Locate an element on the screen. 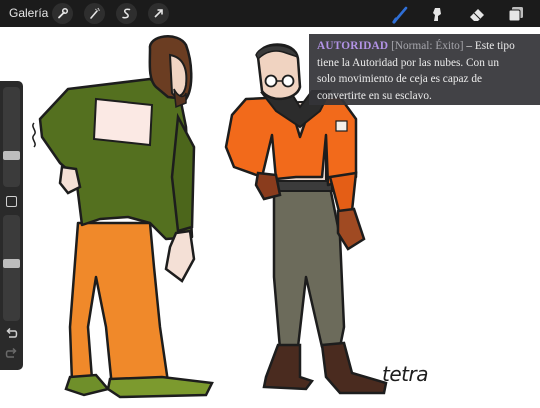 This screenshot has height=408, width=540. right-character-glove-right is located at coordinates (351, 229).